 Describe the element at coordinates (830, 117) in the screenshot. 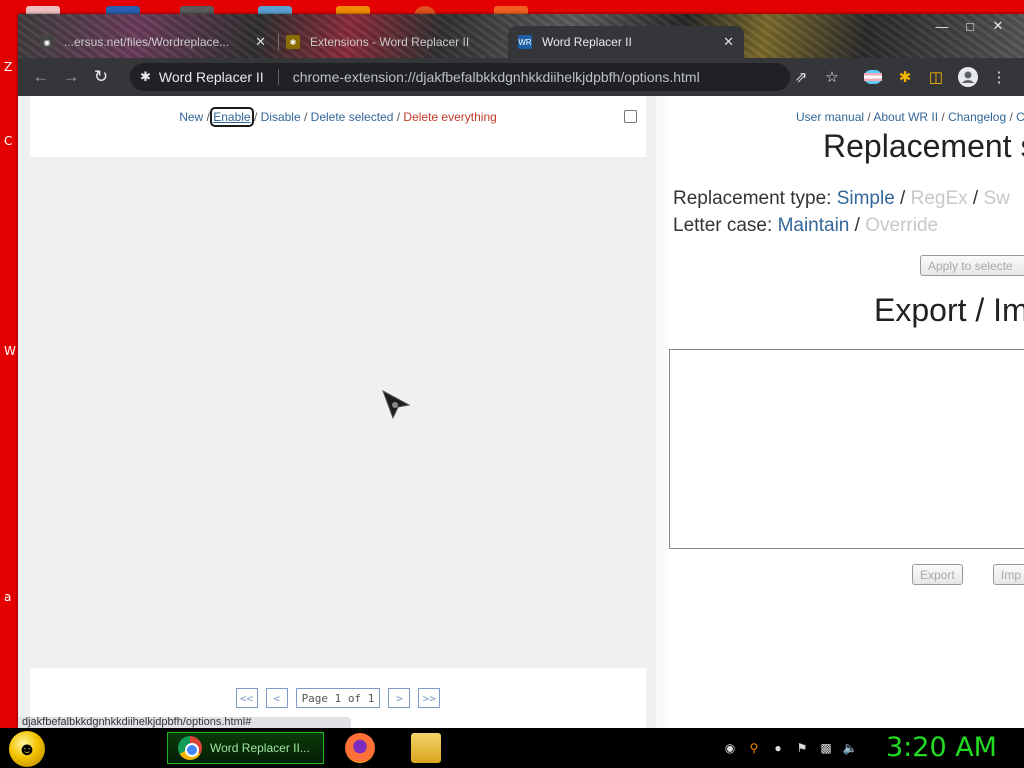

I see `user-manual-link: User manual` at that location.